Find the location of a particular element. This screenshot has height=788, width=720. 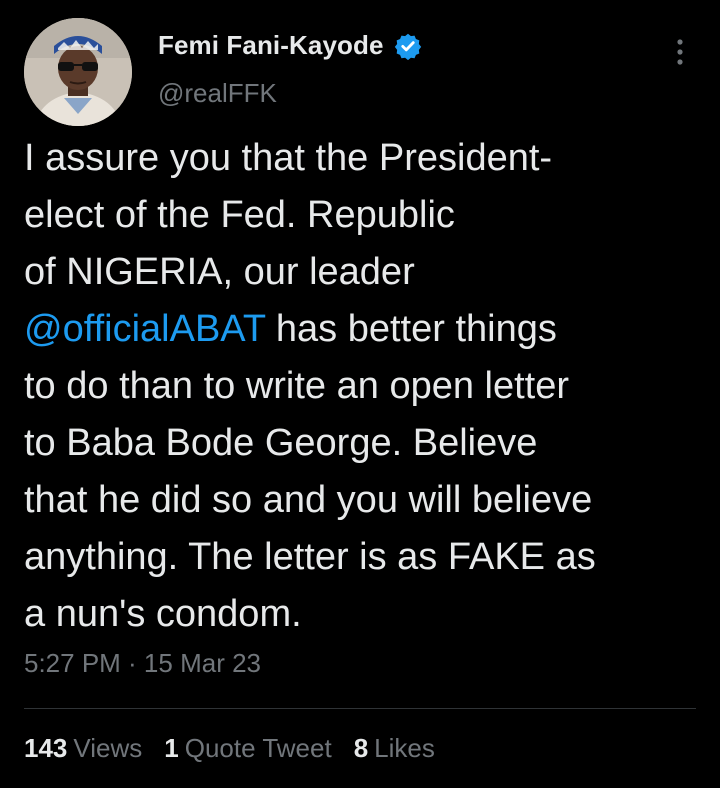

quote-tweets-stat: 1 Quote Tweet is located at coordinates (247, 748).